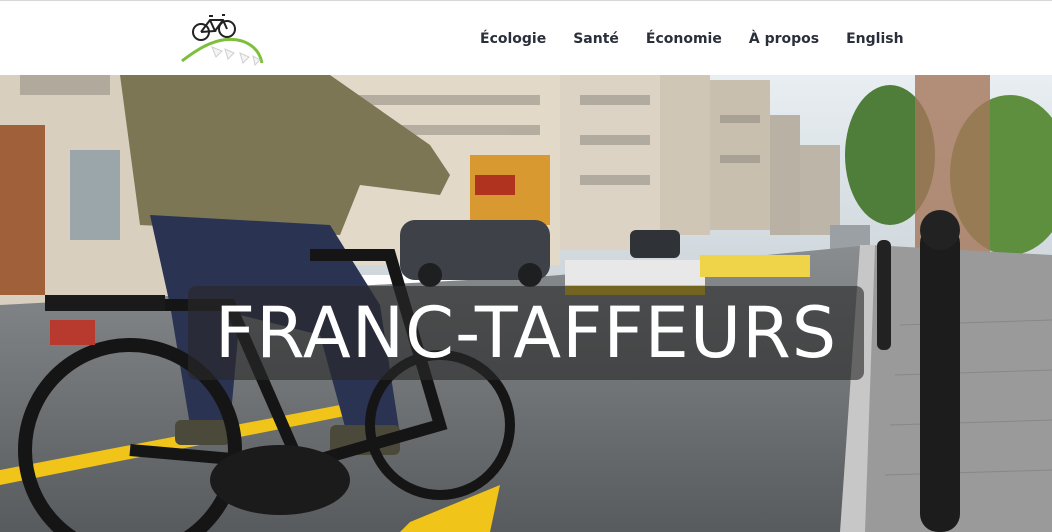 This screenshot has width=1052, height=532. I want to click on nav-a-propos: À propos, so click(784, 39).